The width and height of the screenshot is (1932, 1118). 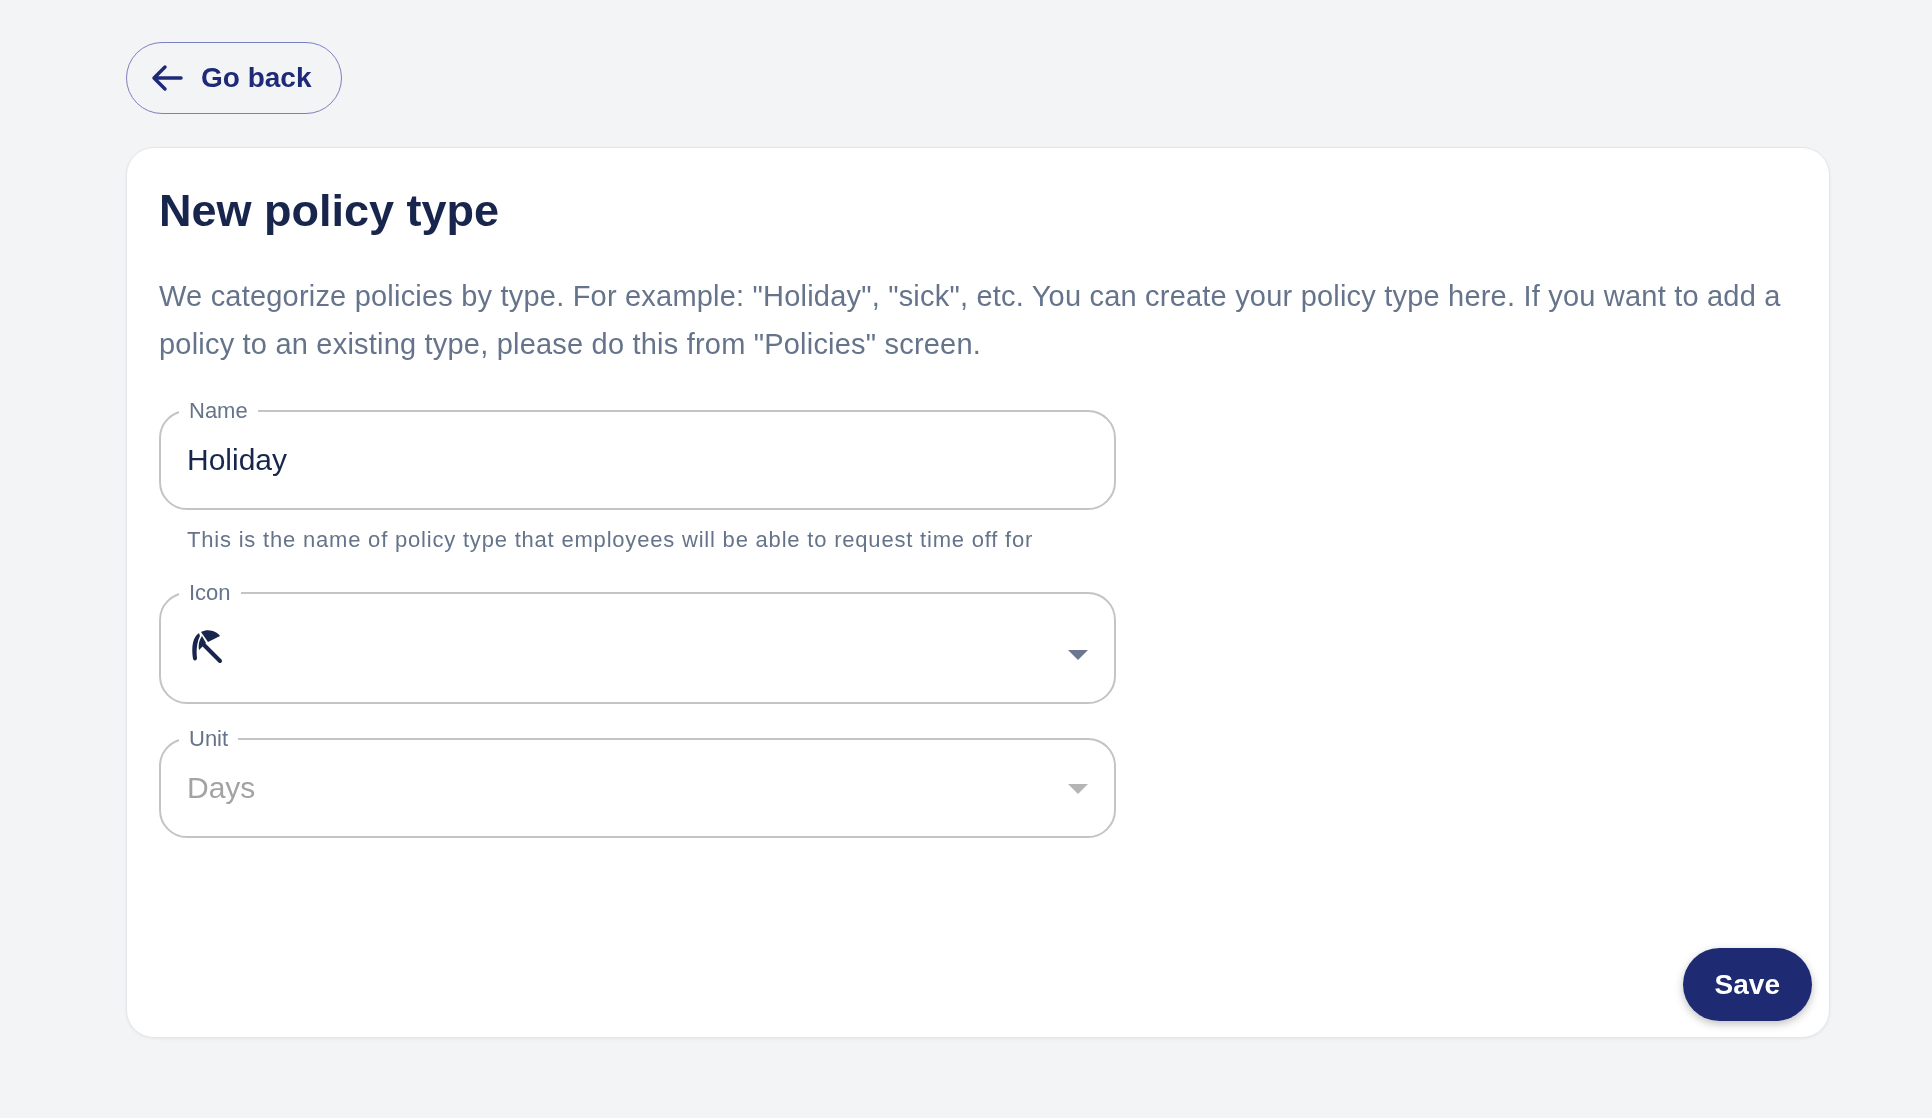 What do you see at coordinates (218, 411) in the screenshot?
I see `field-label: Name` at bounding box center [218, 411].